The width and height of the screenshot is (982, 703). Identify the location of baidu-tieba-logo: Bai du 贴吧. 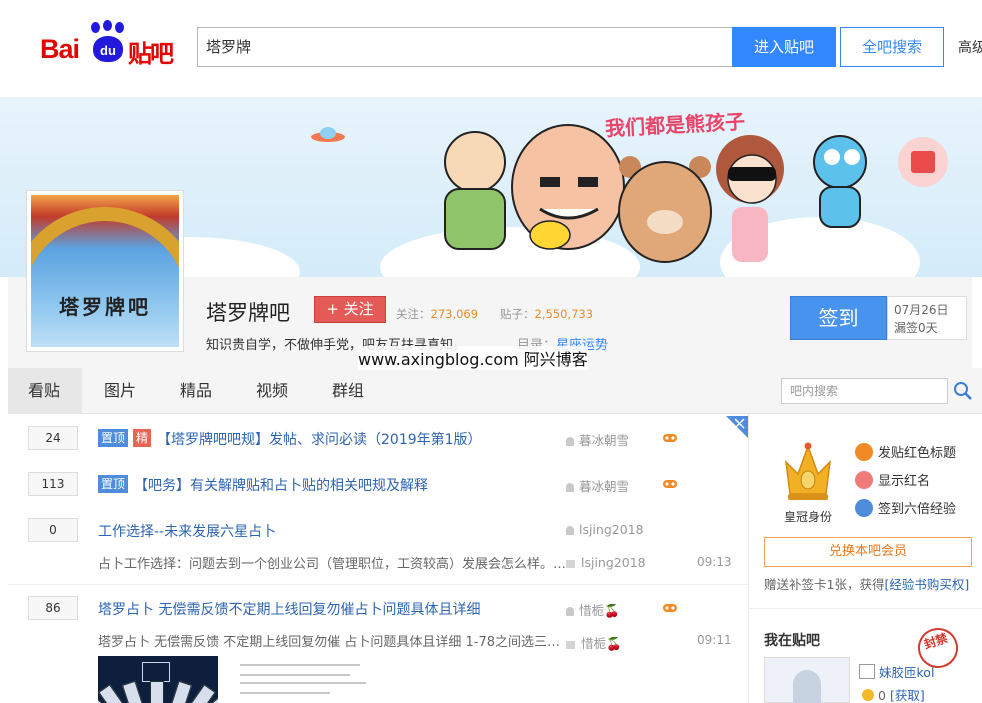
(110, 45).